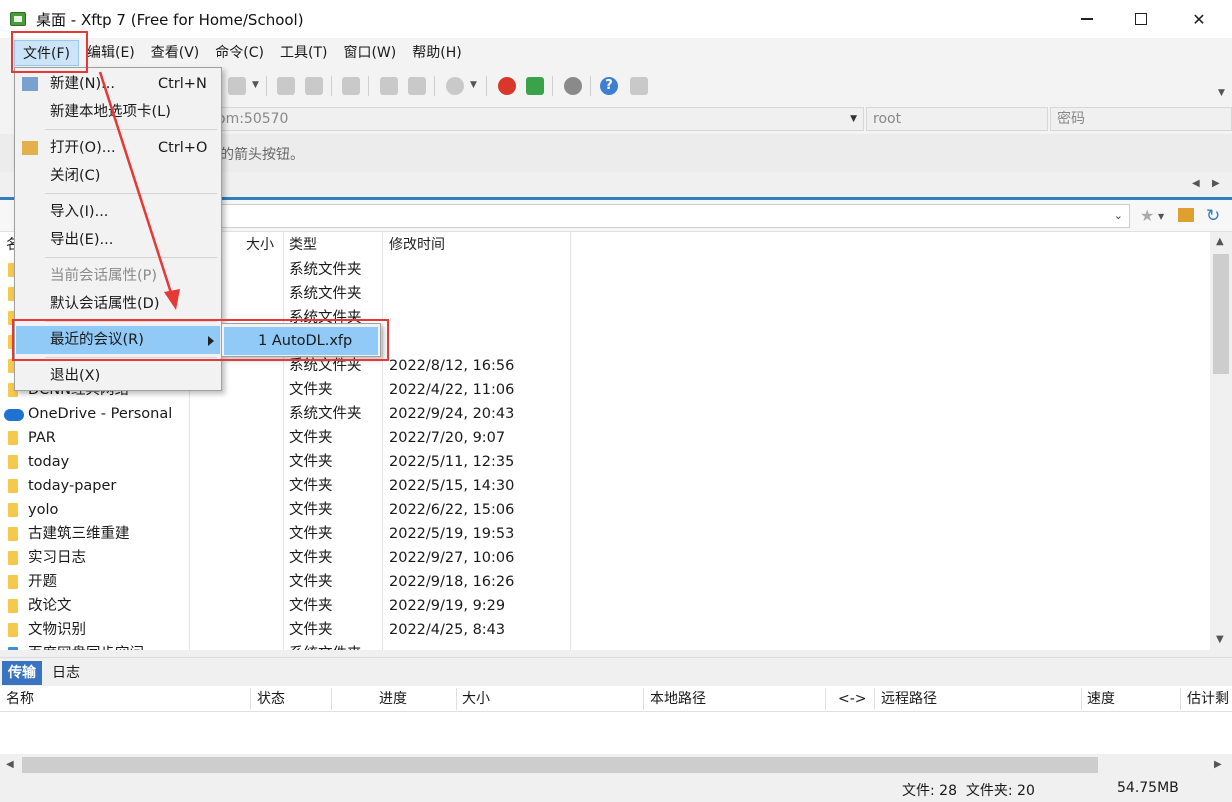  What do you see at coordinates (111, 53) in the screenshot?
I see `menu-edit: 编辑(E)` at bounding box center [111, 53].